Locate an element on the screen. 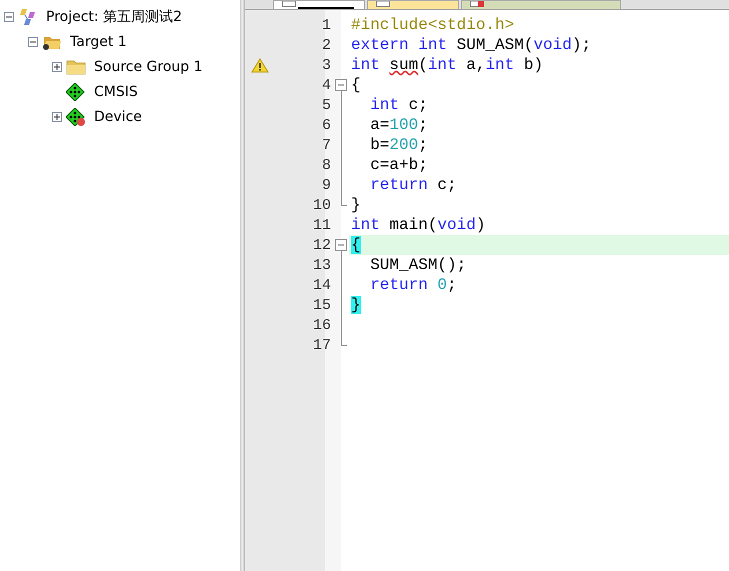 This screenshot has height=571, width=729. folder-icon is located at coordinates (76, 66).